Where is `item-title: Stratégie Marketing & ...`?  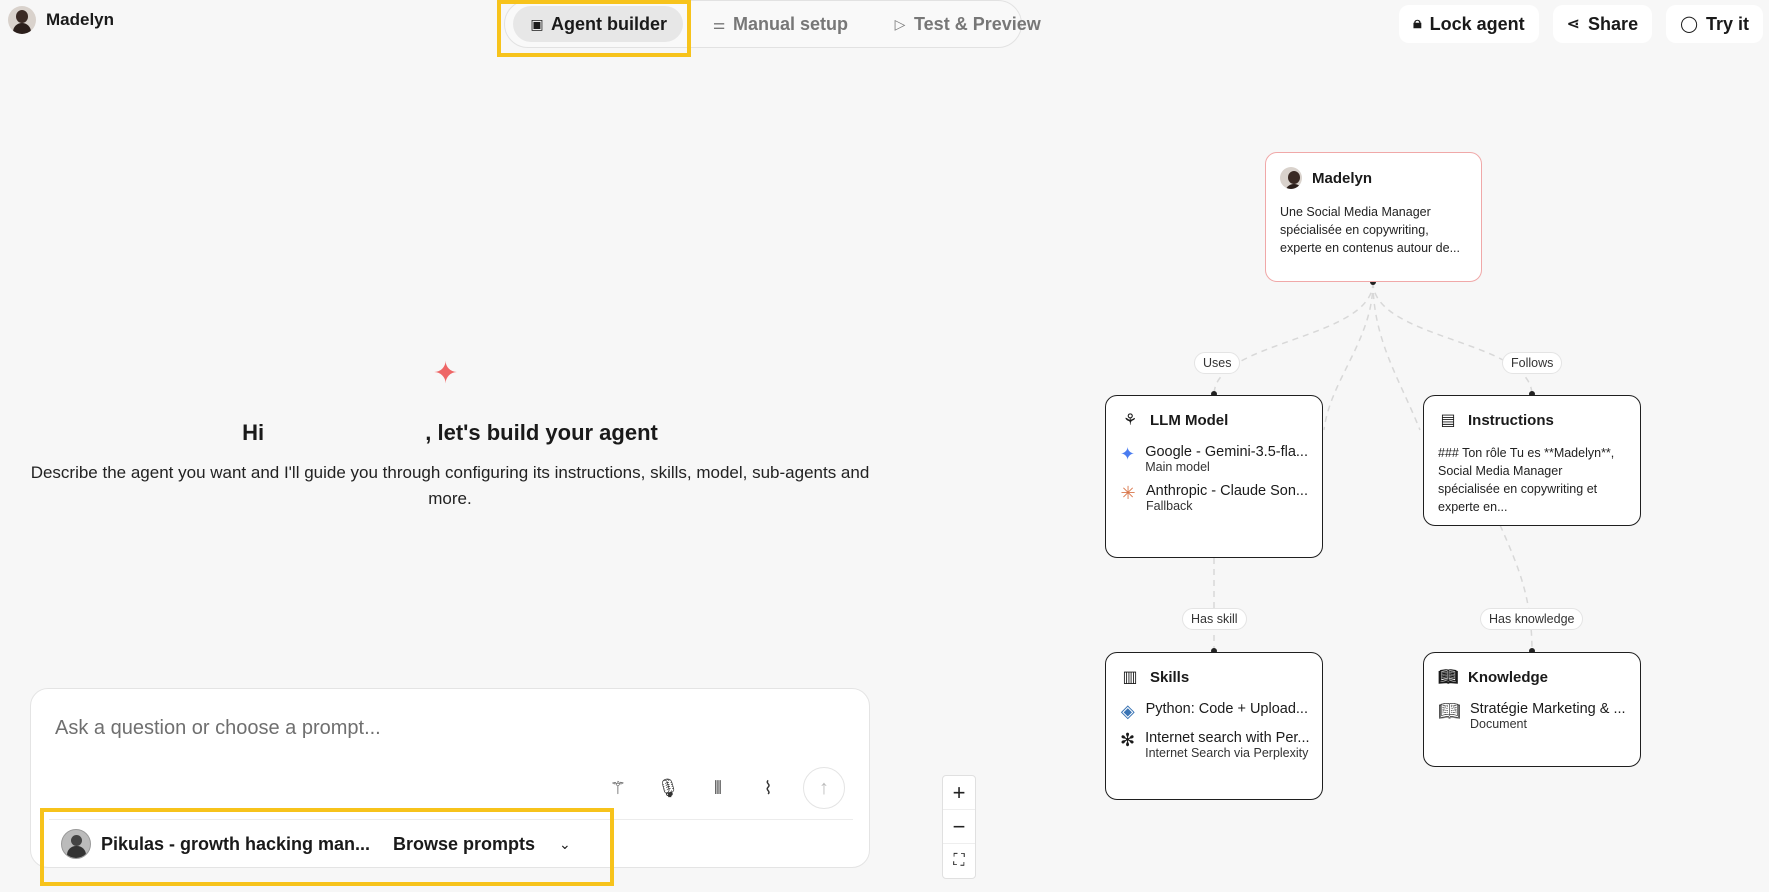
item-title: Stratégie Marketing & ... is located at coordinates (1548, 709).